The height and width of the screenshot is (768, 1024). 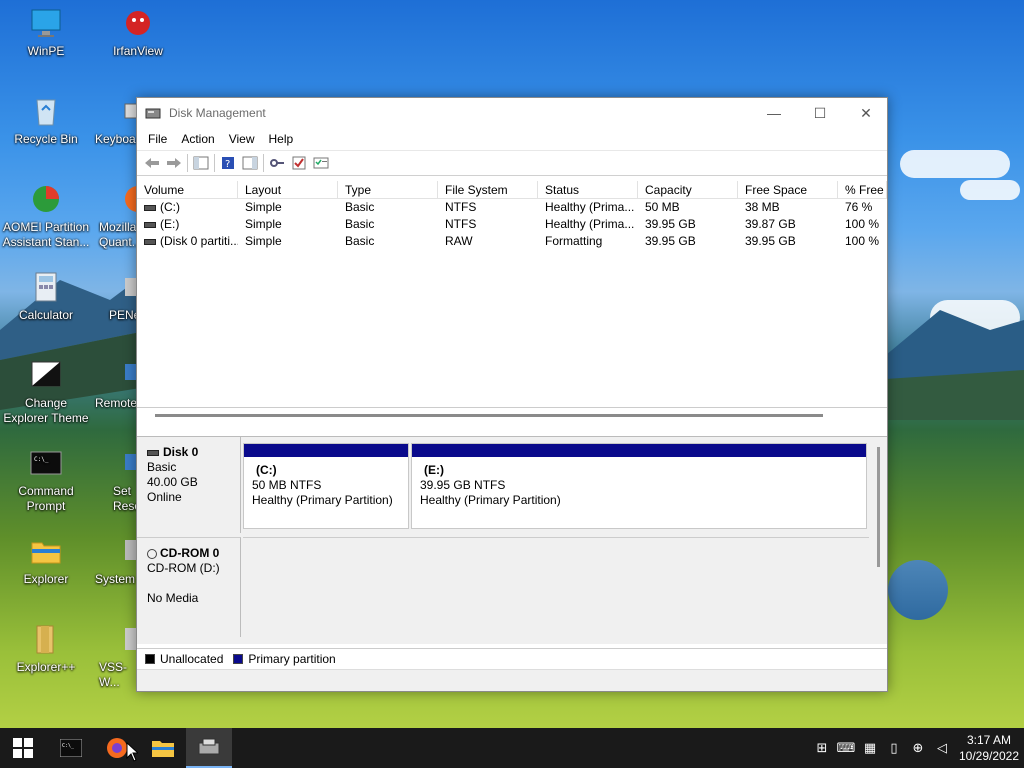 I want to click on column-header-free-space: Free Space, so click(x=788, y=189).